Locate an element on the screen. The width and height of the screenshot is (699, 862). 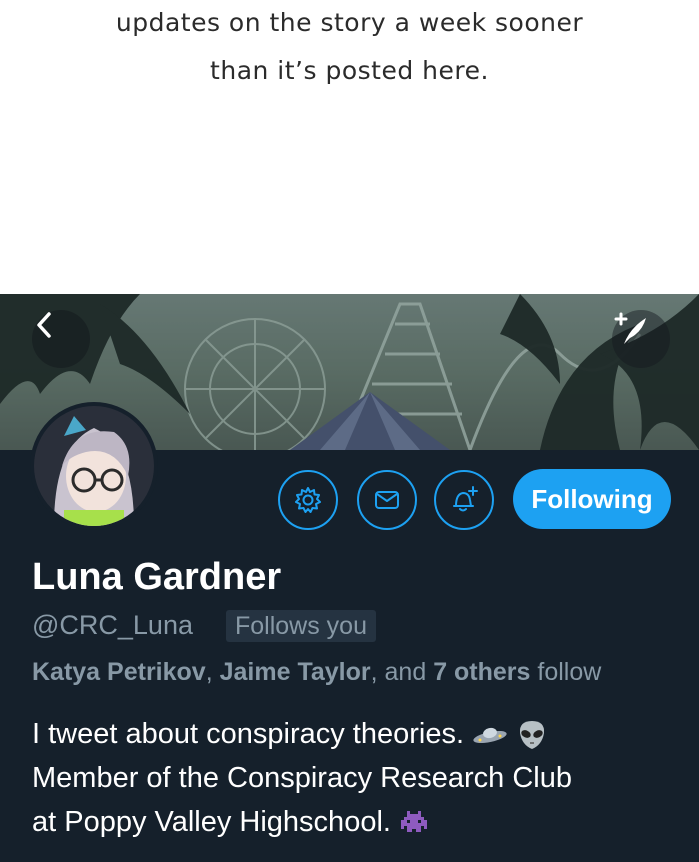
back-button is located at coordinates (61, 339).